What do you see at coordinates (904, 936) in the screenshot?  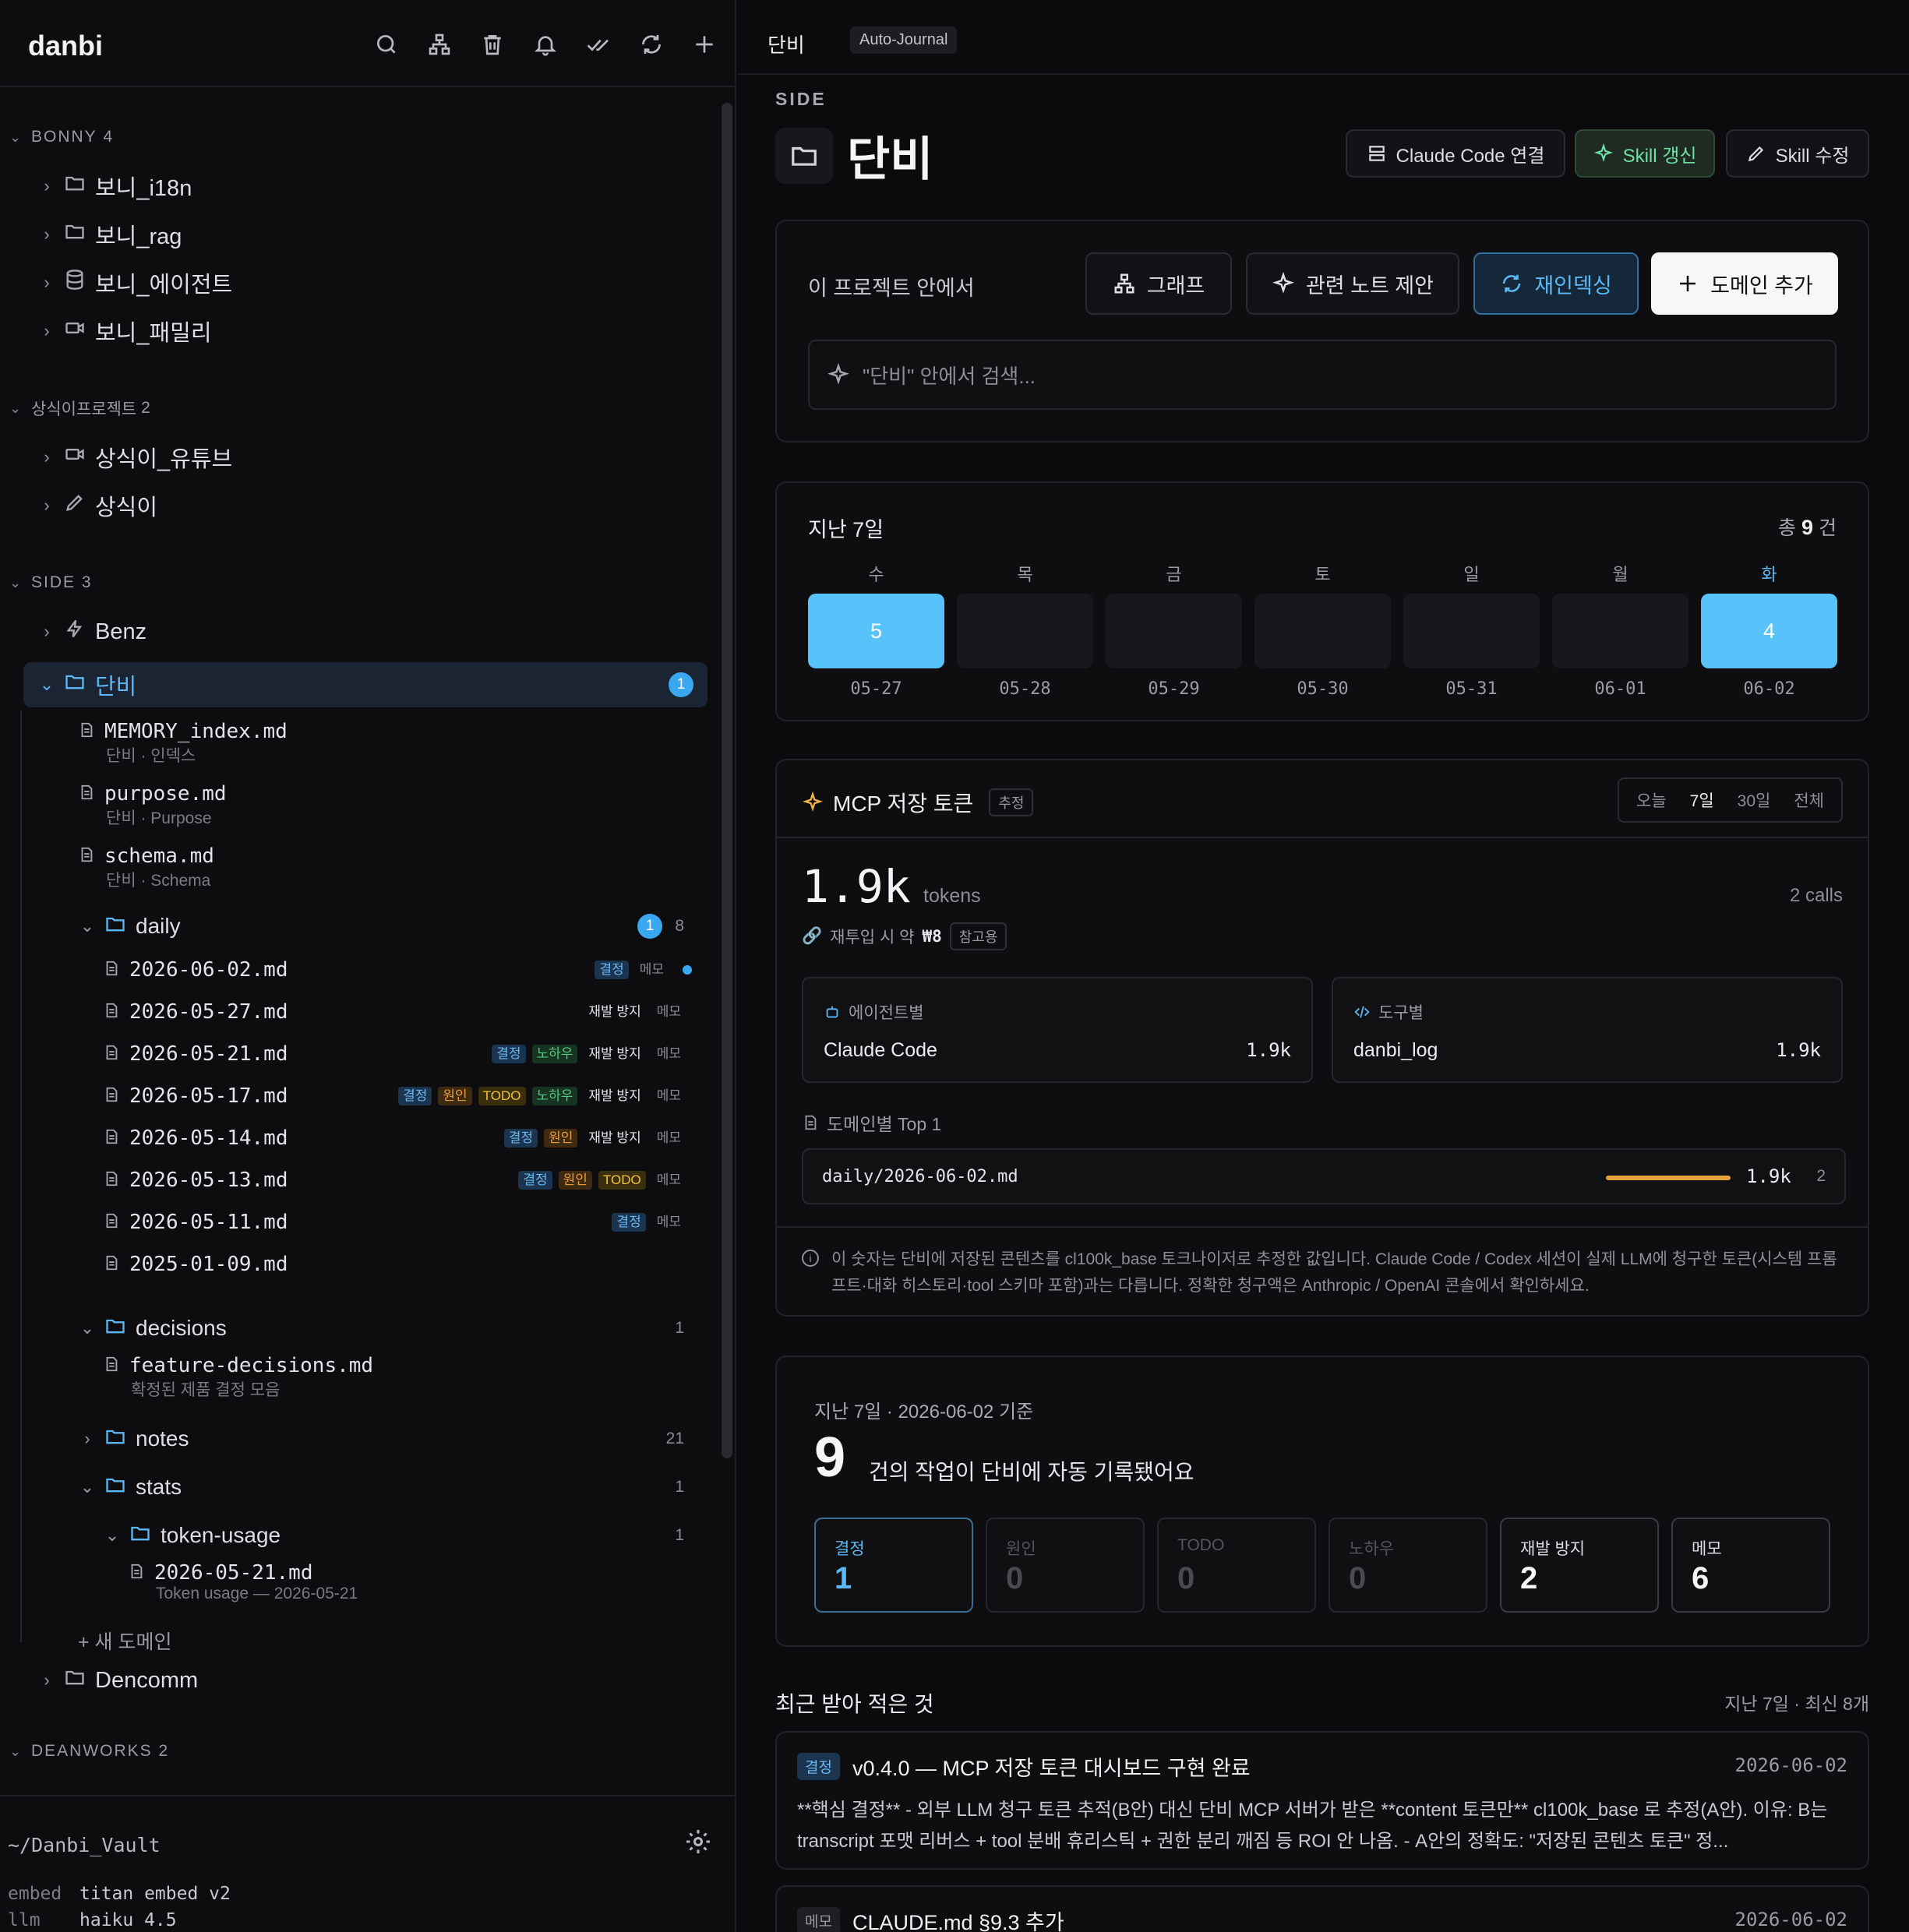 I see `reinput-cost: 🔗 재투입 시 약 ₩8 참고용` at bounding box center [904, 936].